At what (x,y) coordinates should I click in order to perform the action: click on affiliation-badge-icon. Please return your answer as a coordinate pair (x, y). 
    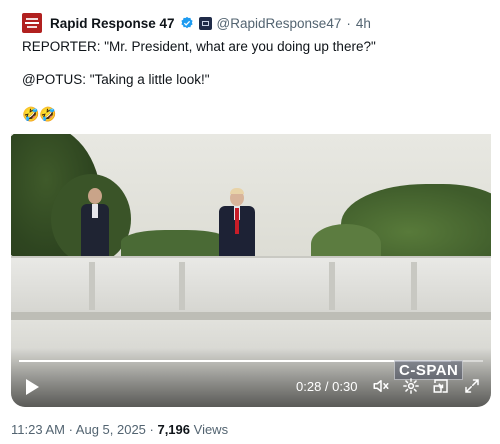
    Looking at the image, I should click on (205, 23).